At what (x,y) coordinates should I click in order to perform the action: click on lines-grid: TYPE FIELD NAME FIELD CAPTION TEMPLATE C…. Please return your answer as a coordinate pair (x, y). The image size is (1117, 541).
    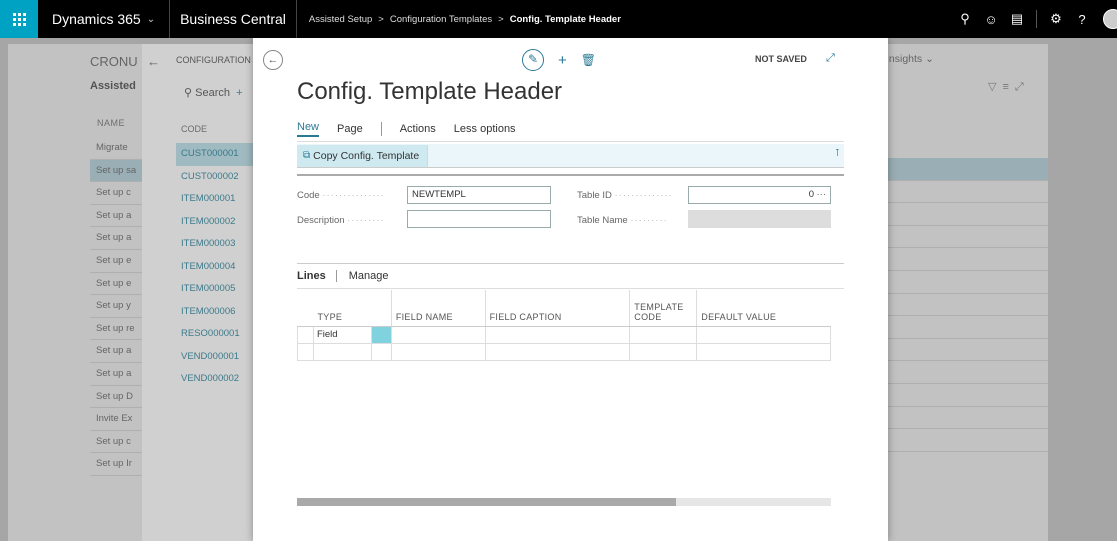
    Looking at the image, I should click on (564, 325).